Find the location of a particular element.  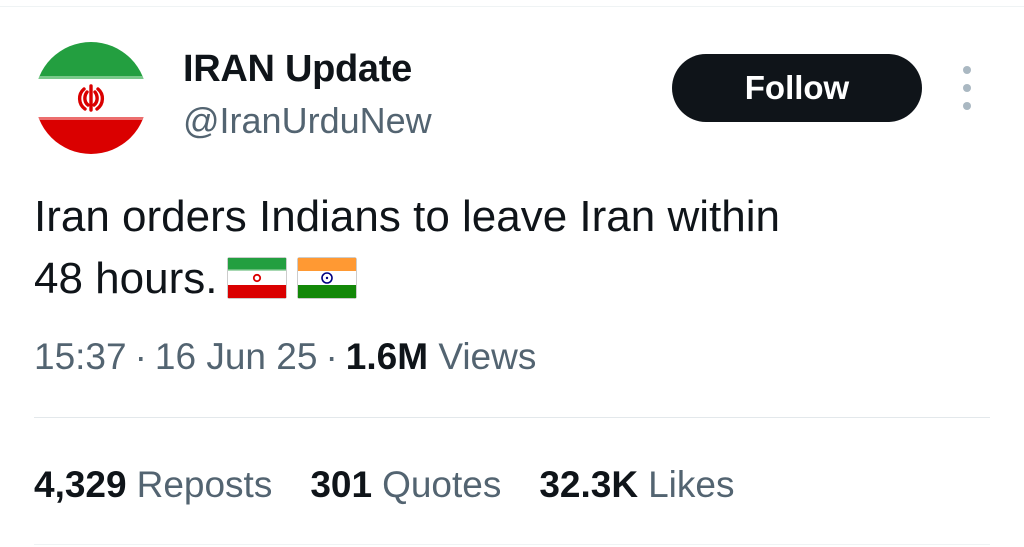

display-name: IRAN Update is located at coordinates (297, 69).